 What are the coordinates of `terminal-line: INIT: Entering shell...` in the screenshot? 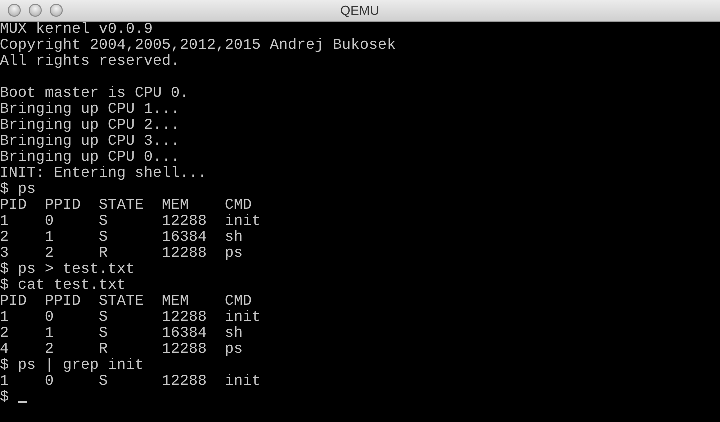 It's located at (104, 173).